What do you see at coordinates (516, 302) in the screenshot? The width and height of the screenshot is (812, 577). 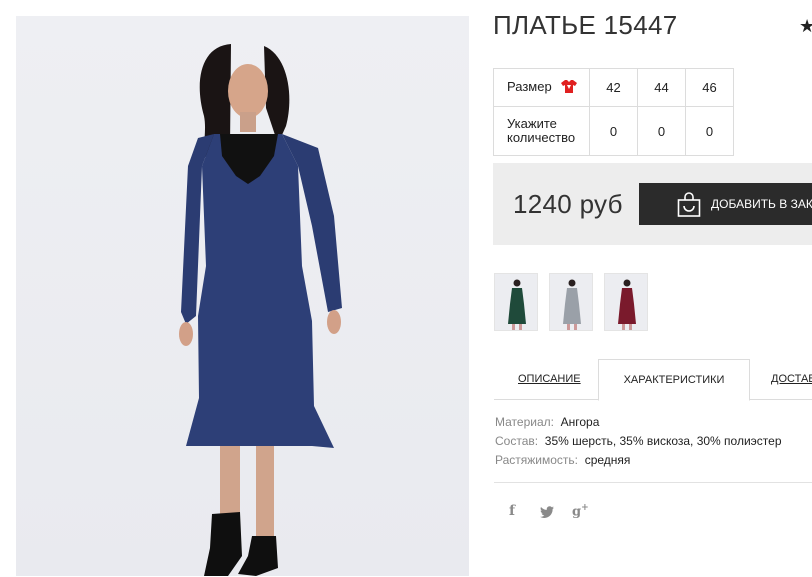 I see `thumbnail-green` at bounding box center [516, 302].